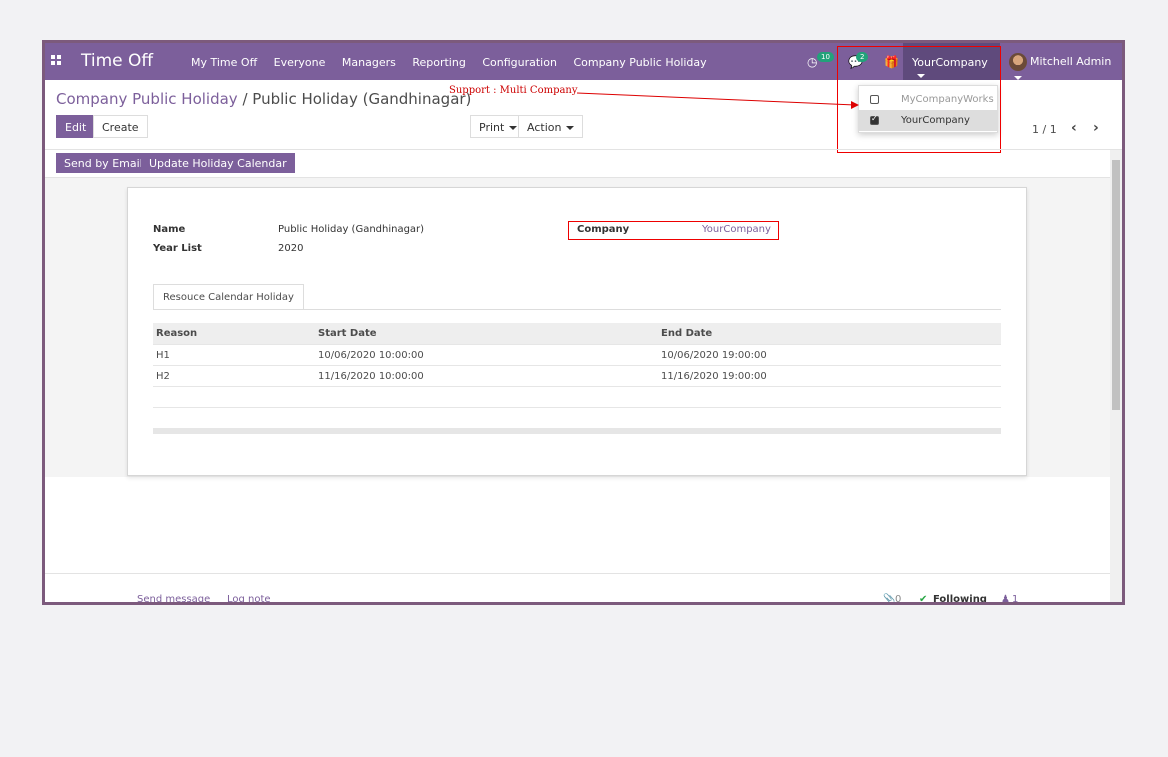 The height and width of the screenshot is (757, 1168). I want to click on cell-reason: H2, so click(163, 376).